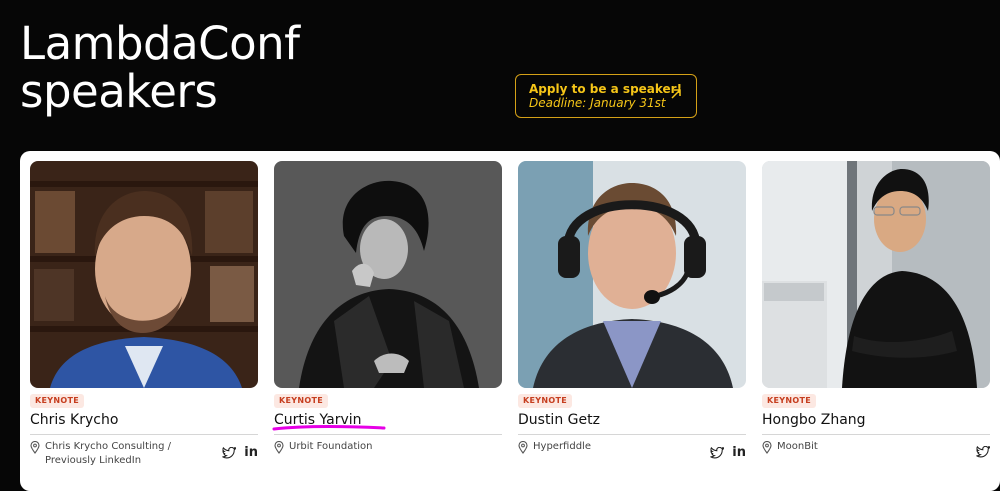 This screenshot has width=1000, height=491. Describe the element at coordinates (119, 91) in the screenshot. I see `page-title-line2: speakers` at that location.